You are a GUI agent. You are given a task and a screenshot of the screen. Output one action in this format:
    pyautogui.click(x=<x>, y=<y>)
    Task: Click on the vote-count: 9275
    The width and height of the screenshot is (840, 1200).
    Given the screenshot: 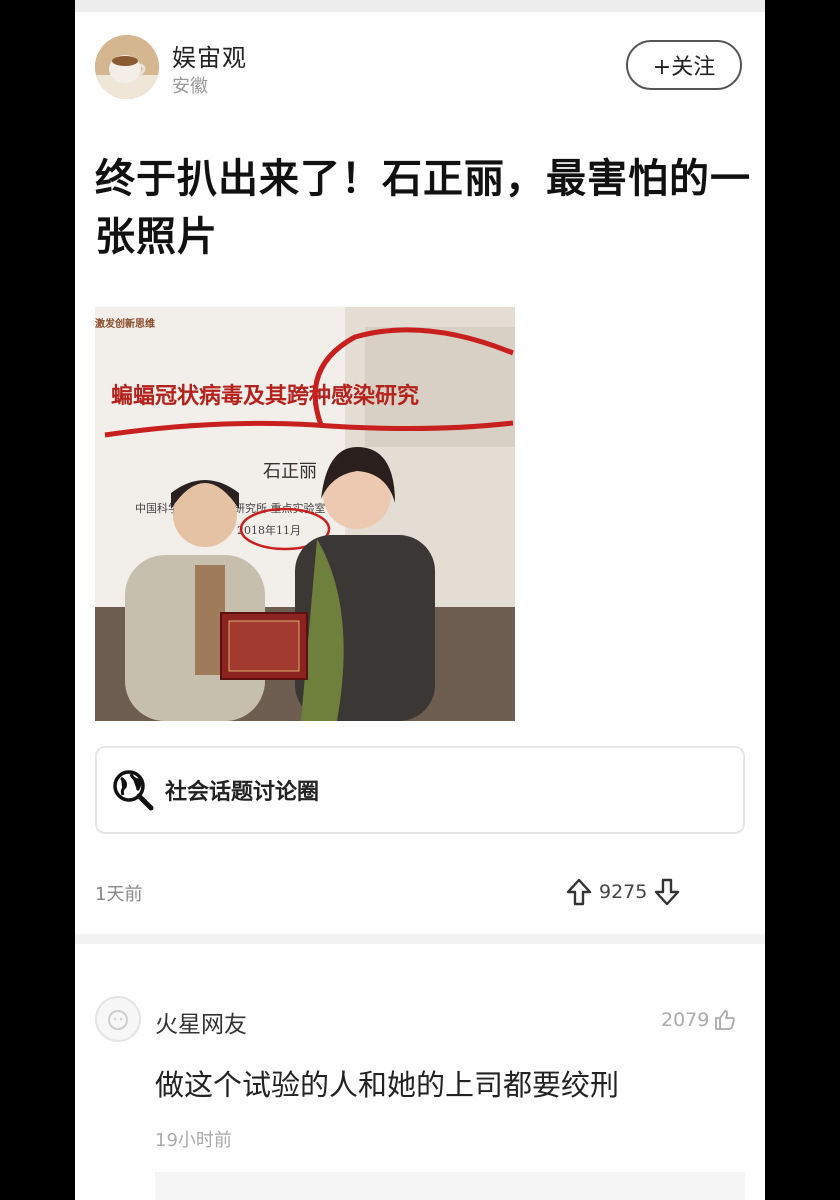 What is the action you would take?
    pyautogui.click(x=623, y=892)
    